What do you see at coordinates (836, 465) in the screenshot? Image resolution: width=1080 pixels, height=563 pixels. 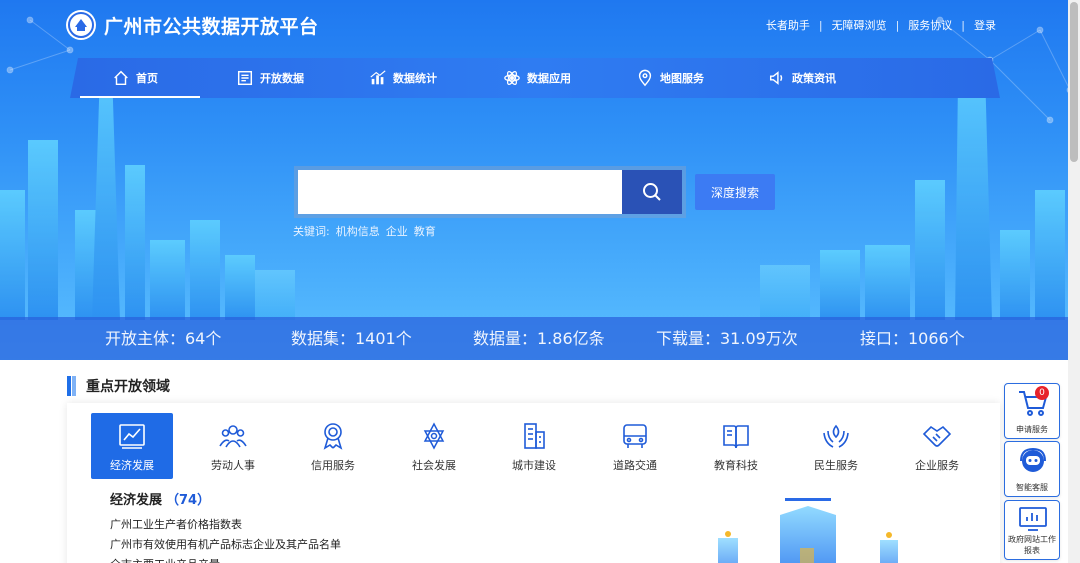 I see `category-label: 民生服务` at bounding box center [836, 465].